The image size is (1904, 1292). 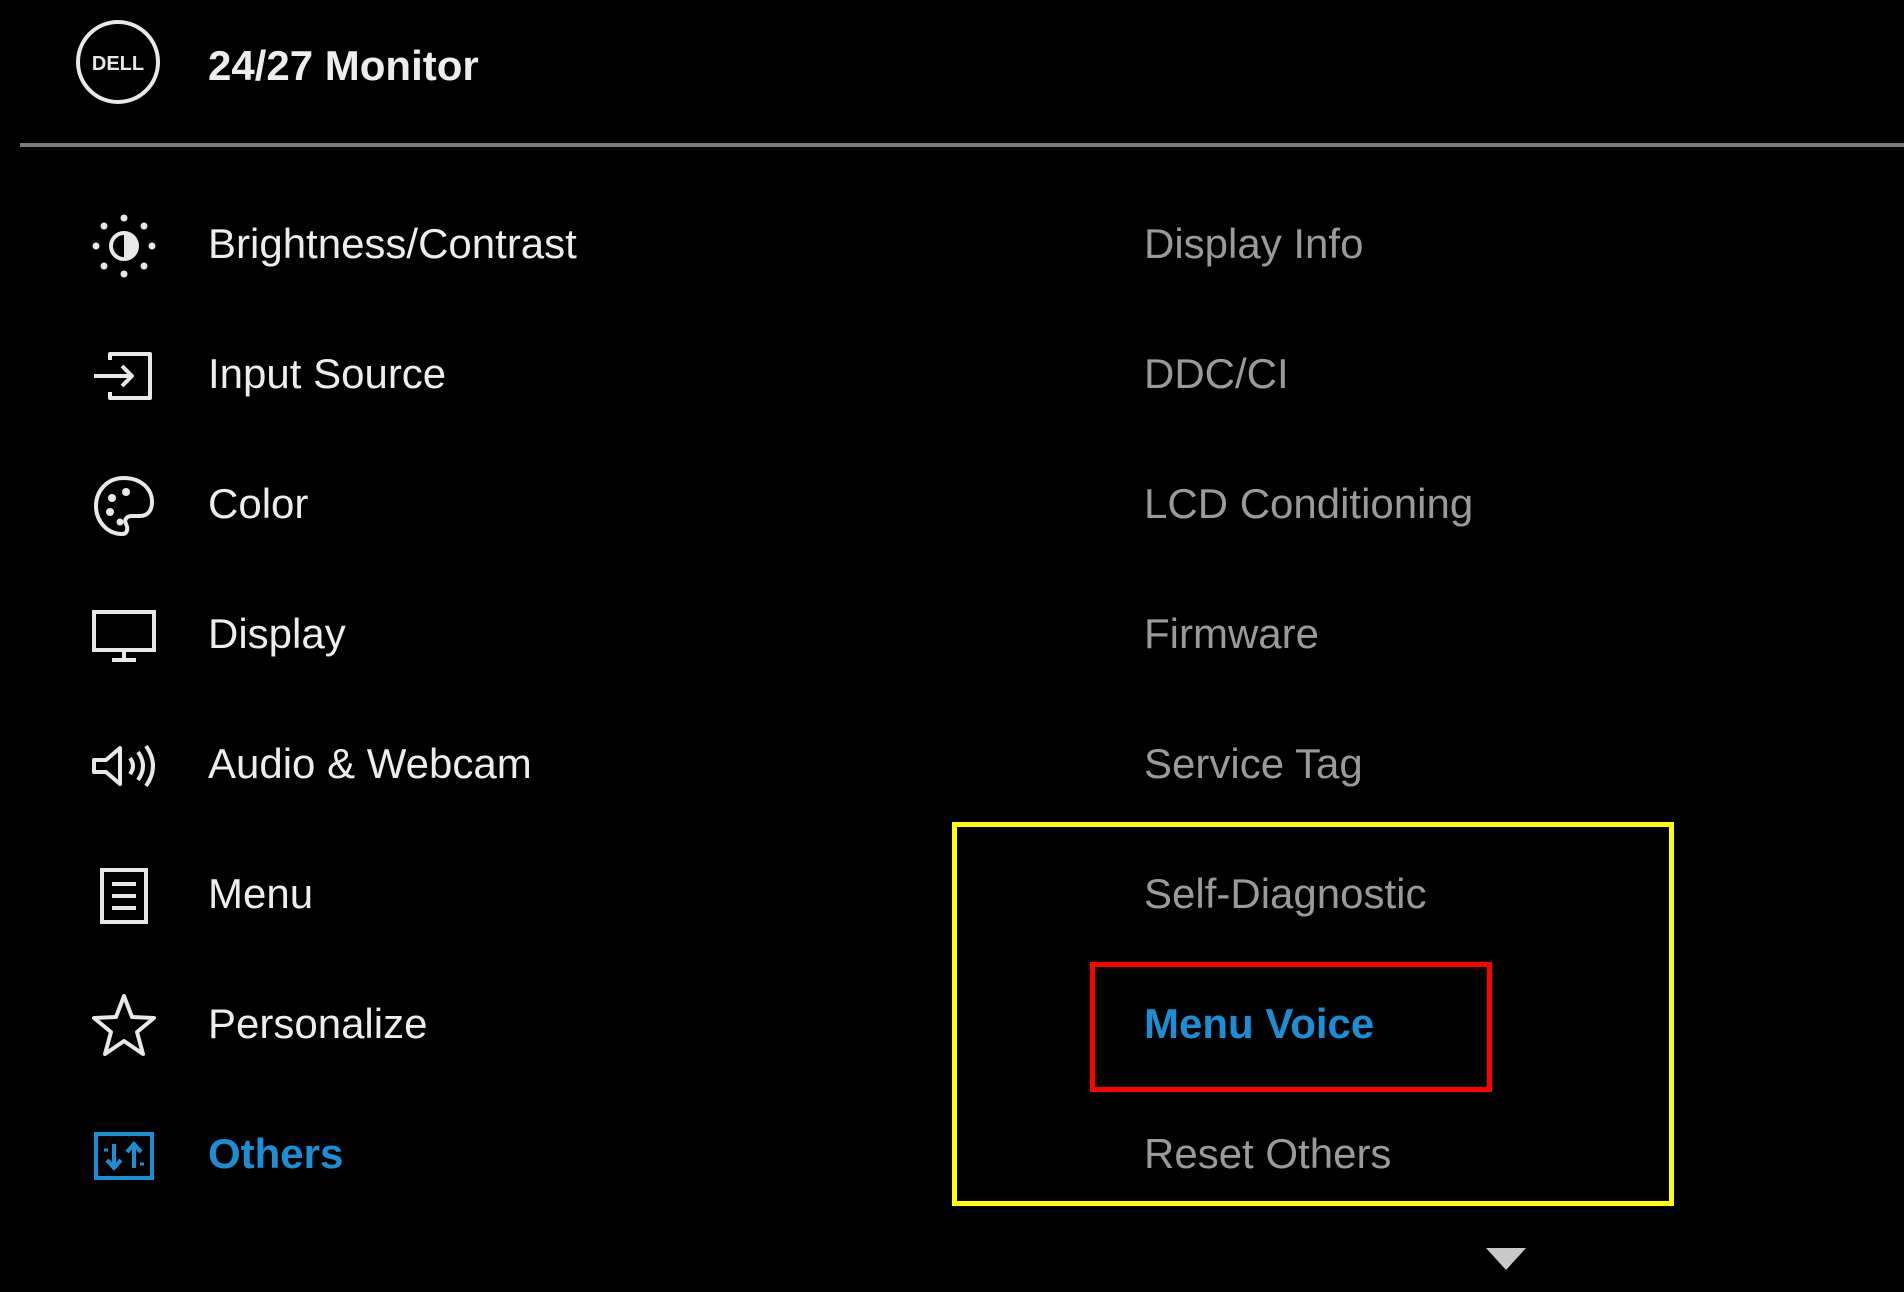 I want to click on scroll-down-arrow-icon, so click(x=1506, y=1259).